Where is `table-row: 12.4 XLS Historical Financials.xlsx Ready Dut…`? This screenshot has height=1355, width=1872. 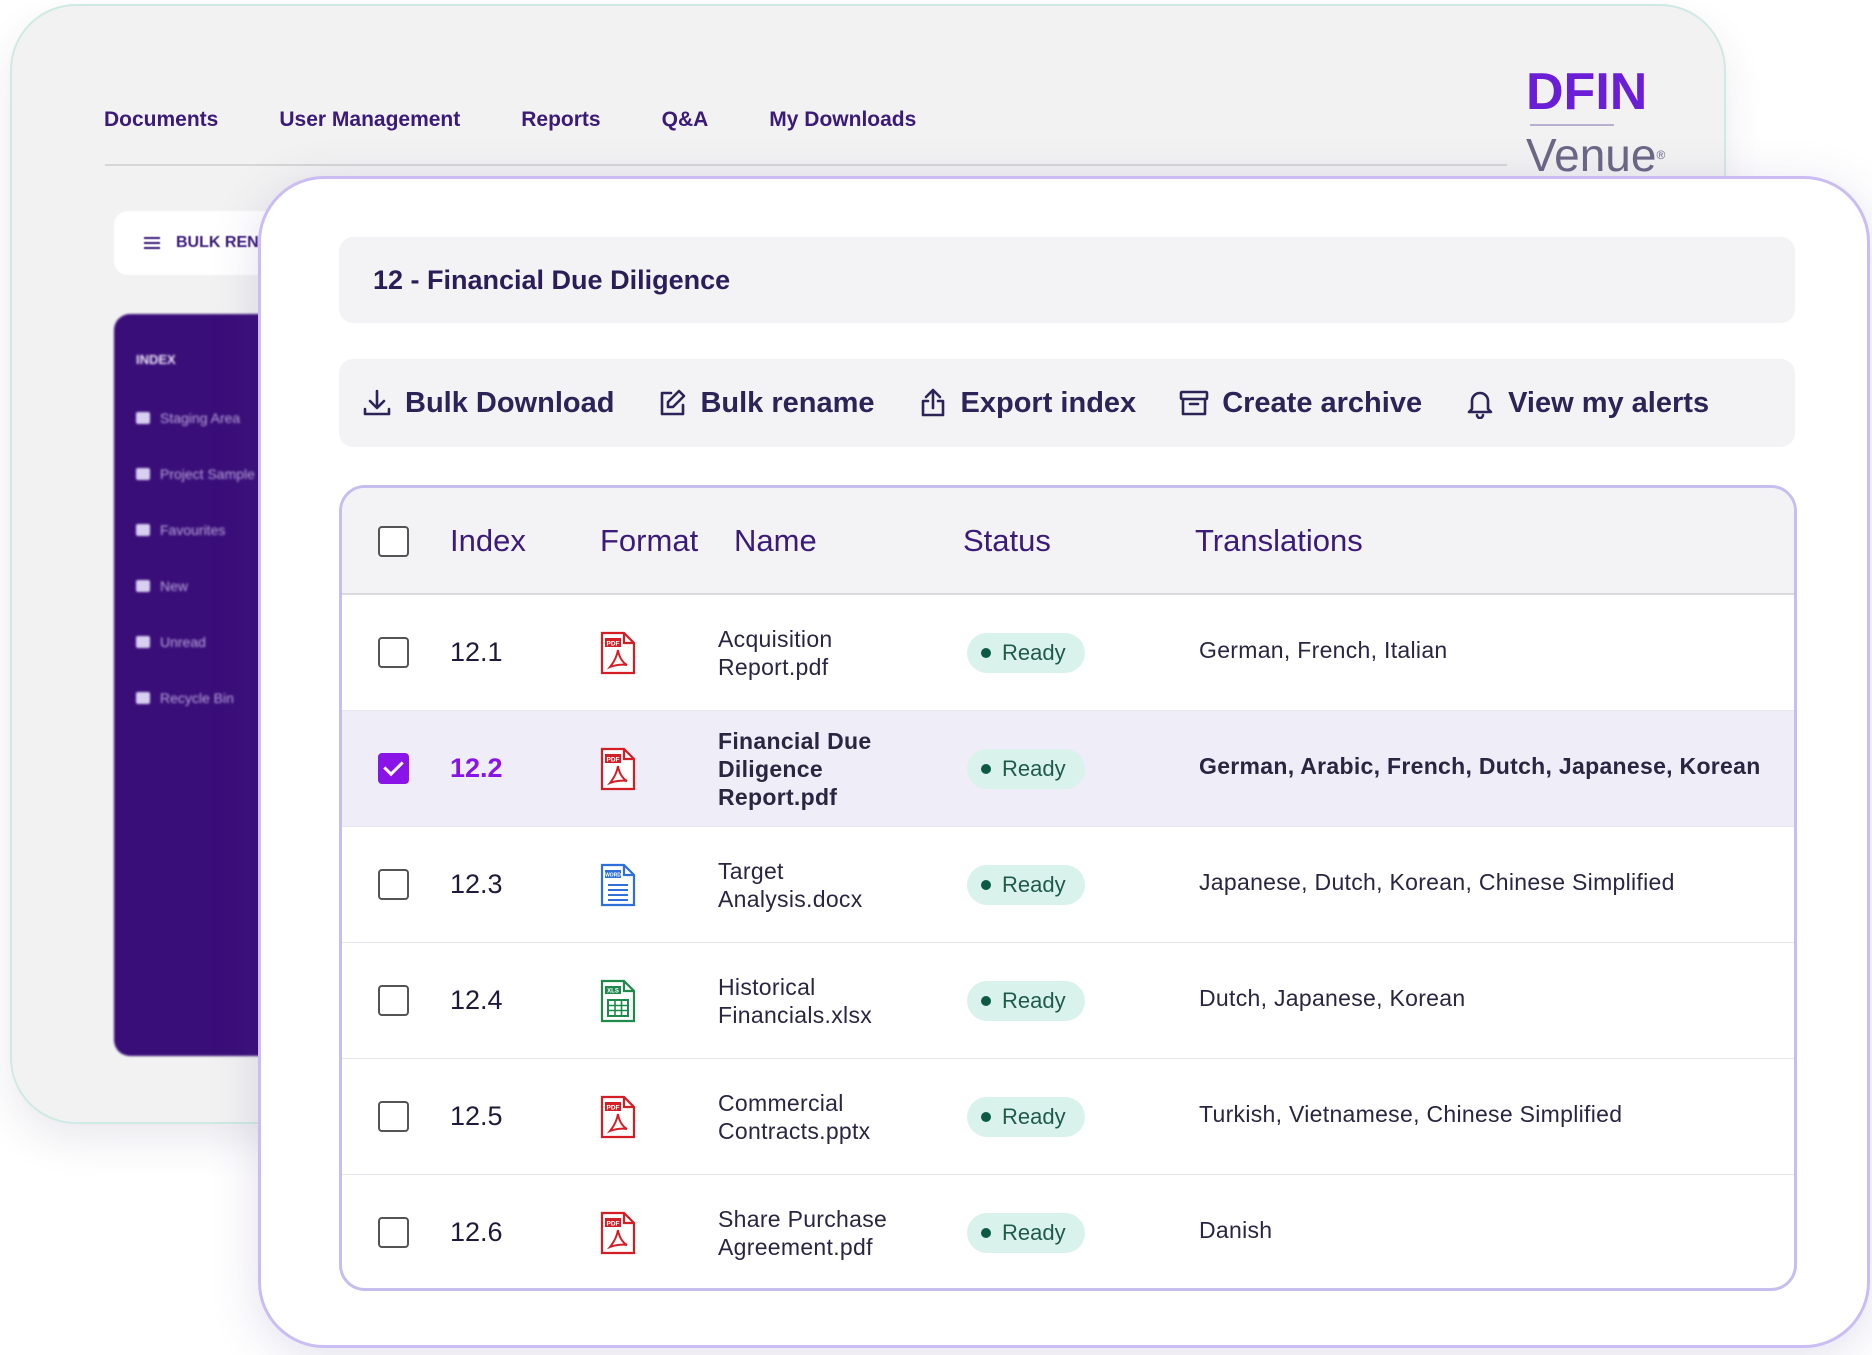
table-row: 12.4 XLS Historical Financials.xlsx Ready Dut… is located at coordinates (1068, 1001).